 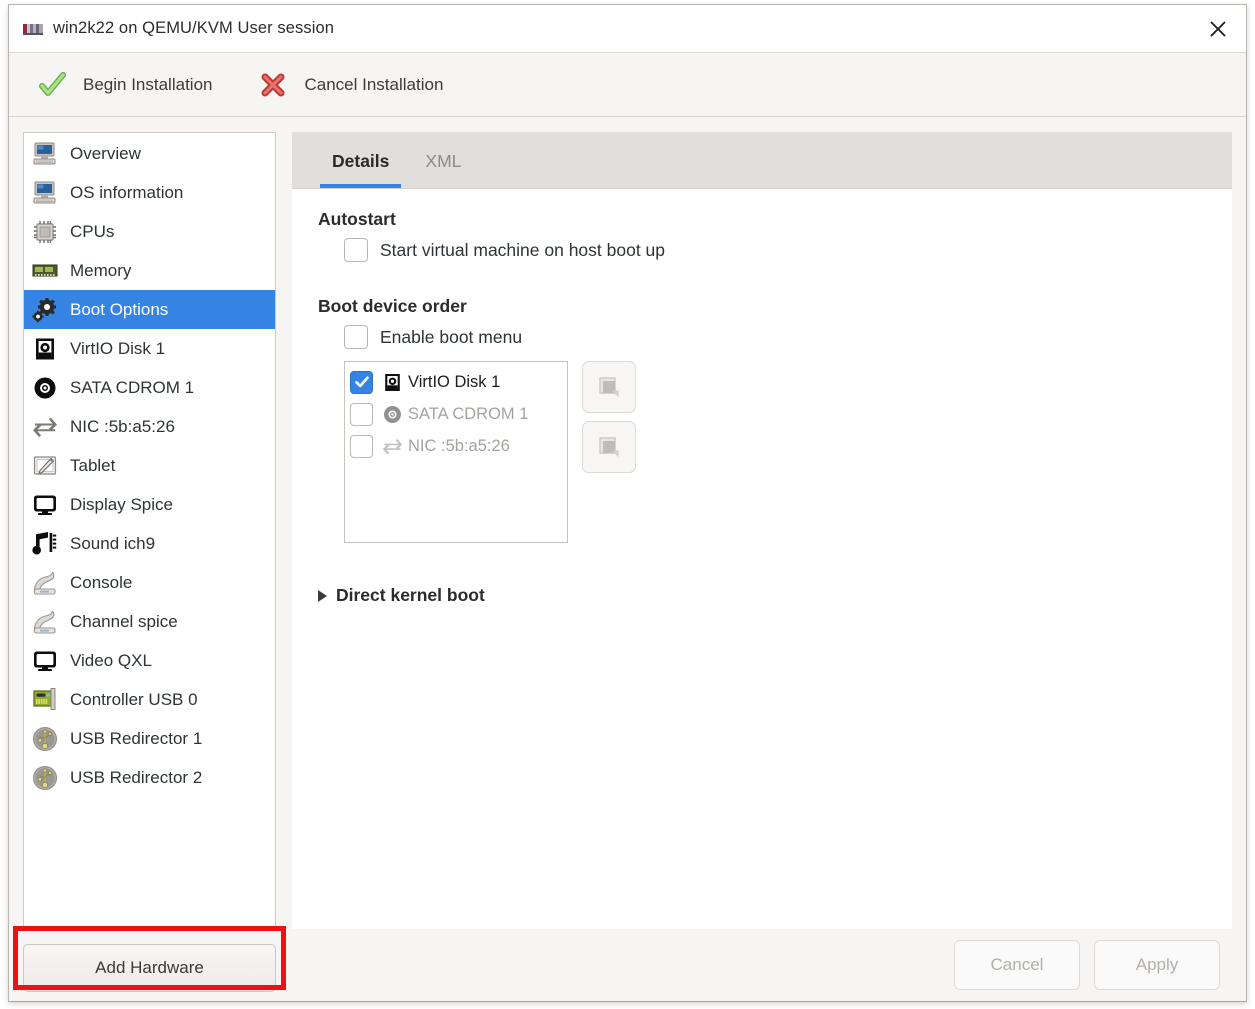 I want to click on enable-boot-menu-label: Enable boot menu, so click(x=451, y=336).